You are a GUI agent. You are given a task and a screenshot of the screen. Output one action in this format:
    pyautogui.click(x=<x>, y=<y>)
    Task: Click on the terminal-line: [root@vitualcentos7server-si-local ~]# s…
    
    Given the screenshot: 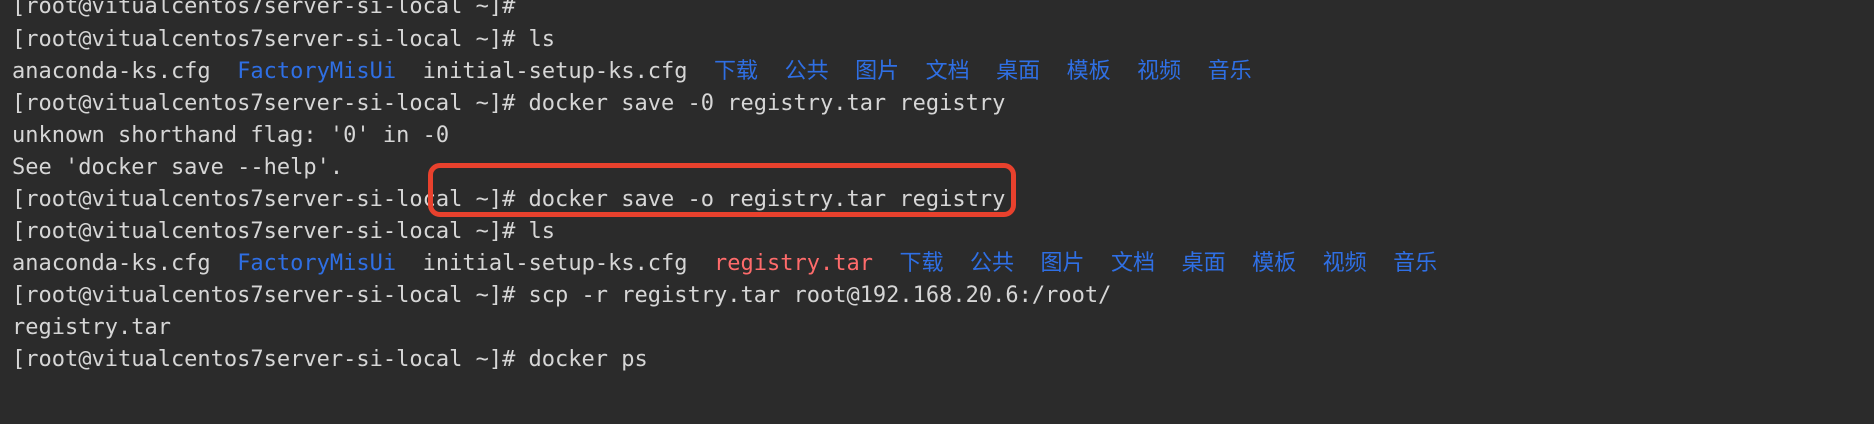 What is the action you would take?
    pyautogui.click(x=561, y=296)
    